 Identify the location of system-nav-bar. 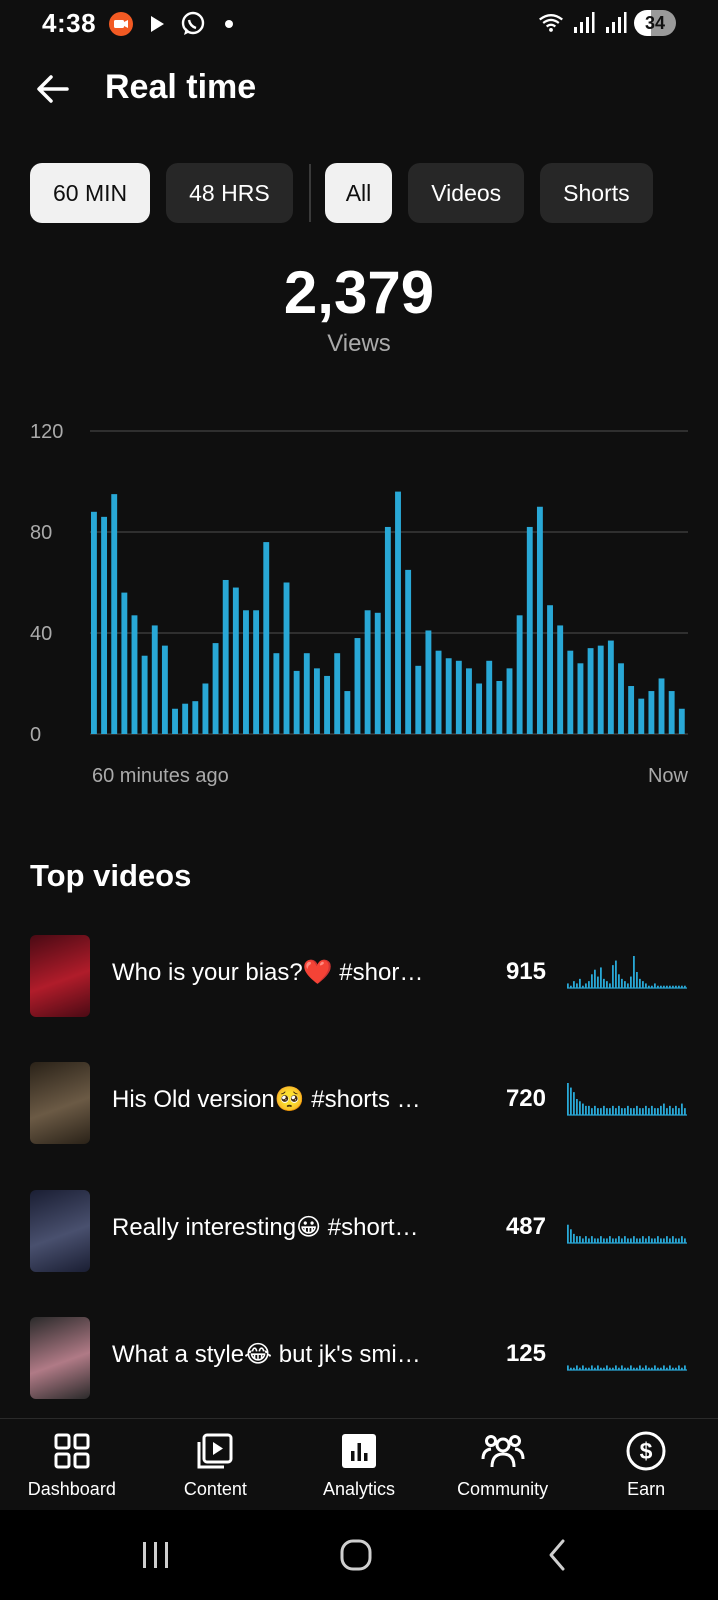
(359, 1555).